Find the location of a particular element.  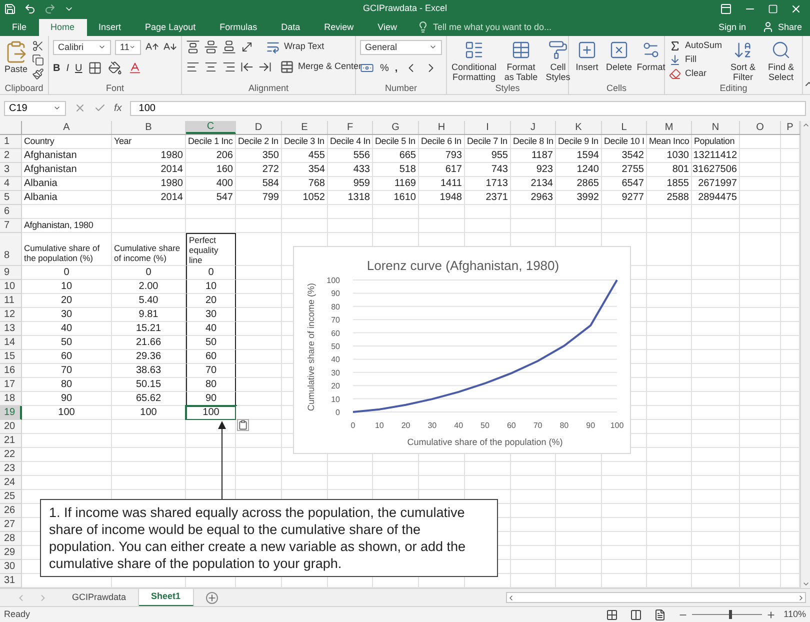

ribbon-button: Cell Styles is located at coordinates (558, 61).